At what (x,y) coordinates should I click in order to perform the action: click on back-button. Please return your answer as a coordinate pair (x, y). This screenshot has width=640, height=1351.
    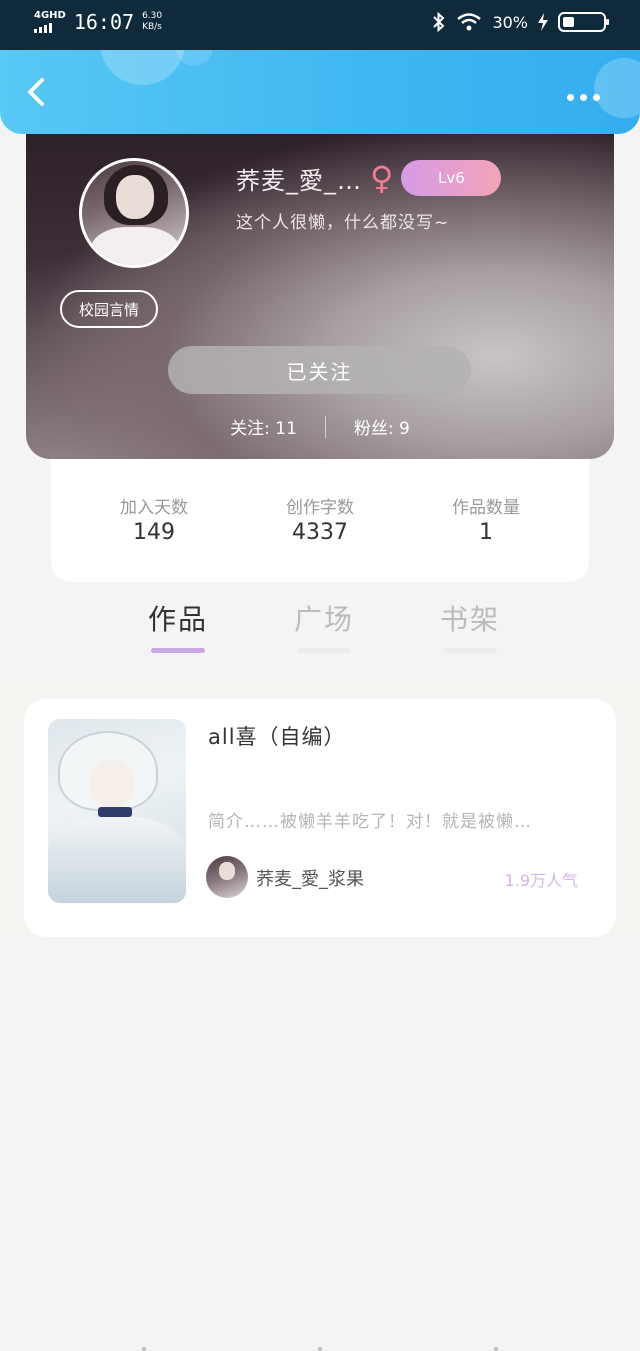
    Looking at the image, I should click on (37, 92).